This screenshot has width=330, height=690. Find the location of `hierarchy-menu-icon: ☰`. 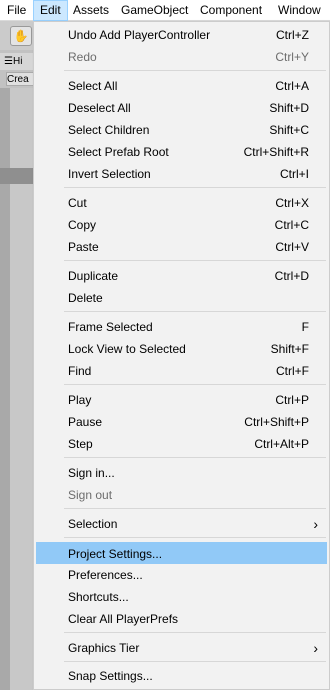

hierarchy-menu-icon: ☰ is located at coordinates (8, 61).